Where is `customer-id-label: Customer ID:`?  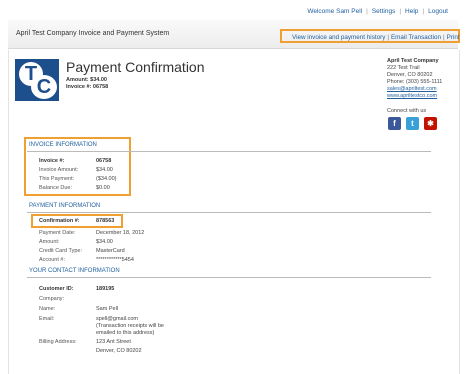
customer-id-label: Customer ID: is located at coordinates (56, 289).